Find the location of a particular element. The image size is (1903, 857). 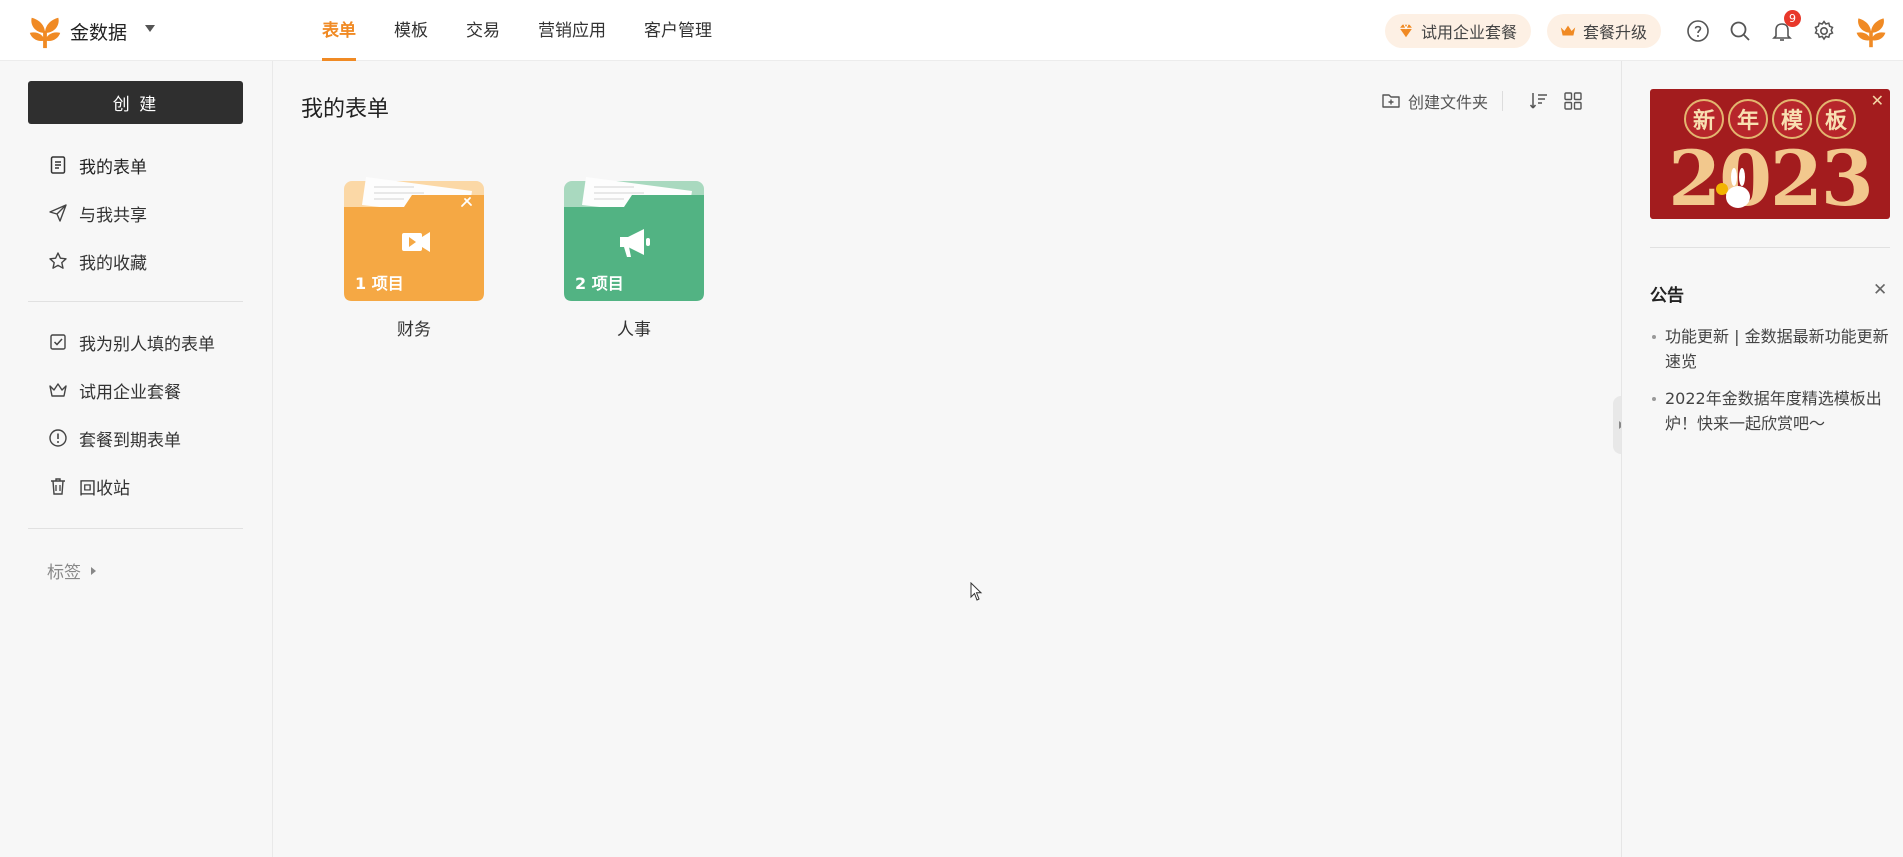

sidebar-menu-secondary: 我为别人填的表单 试用企业套餐 套餐到期表单 回收站 is located at coordinates (135, 414).